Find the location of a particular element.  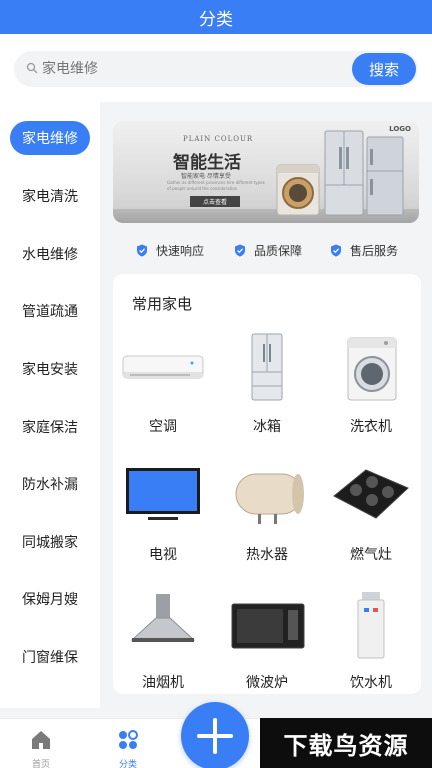

appliance-label: 洗衣机 is located at coordinates (371, 427).